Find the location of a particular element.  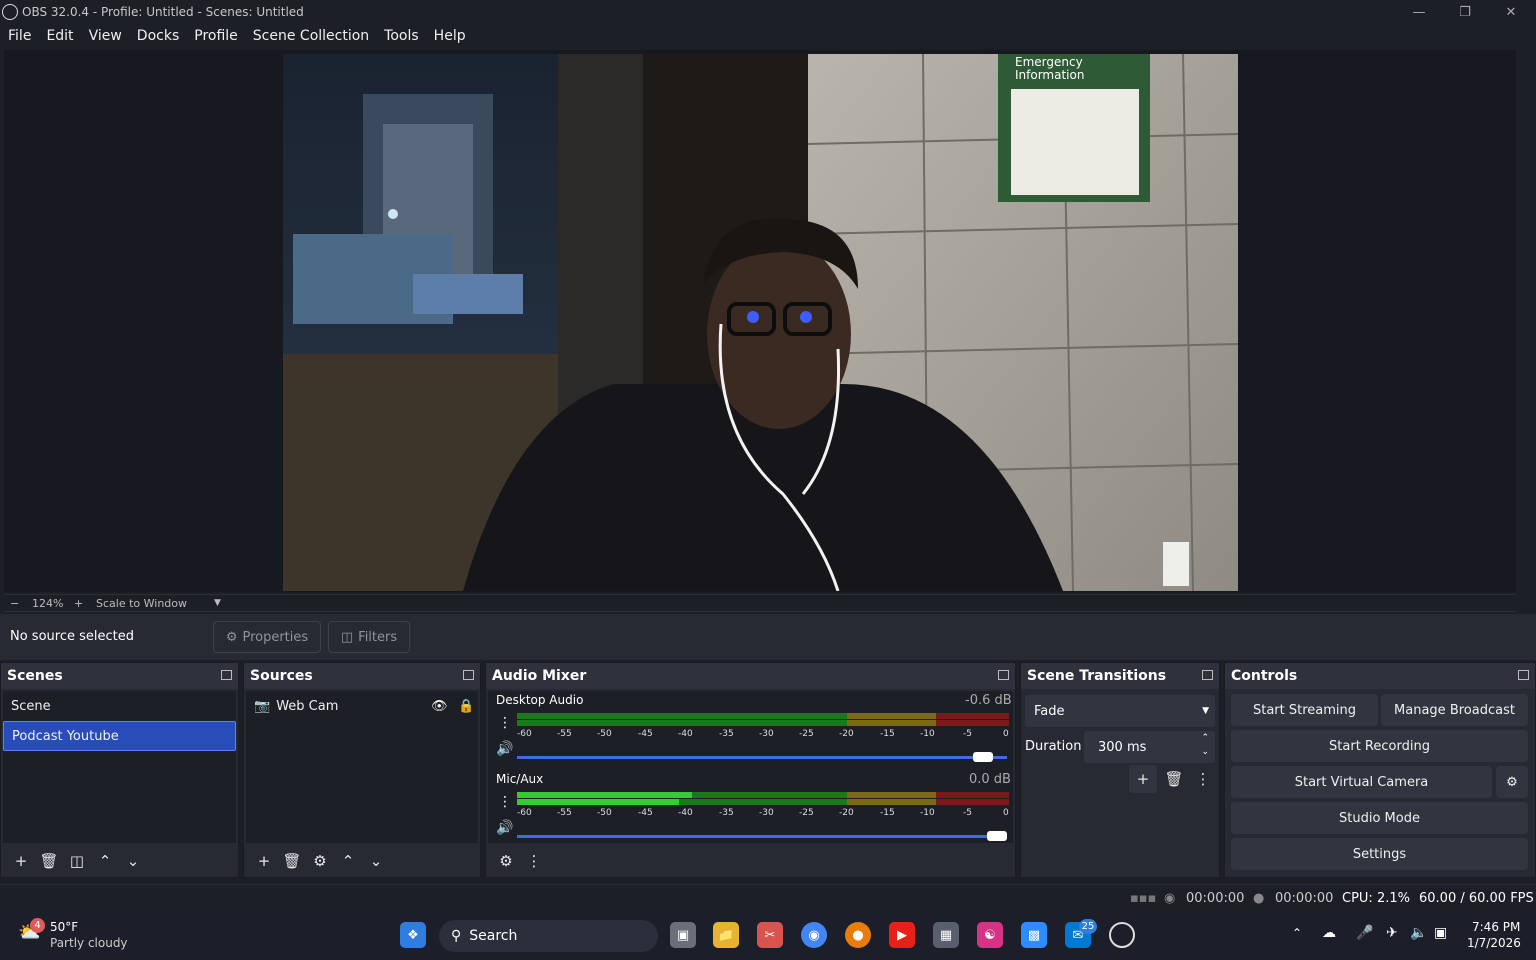

snipping-tool-icon: ✂ is located at coordinates (770, 935).